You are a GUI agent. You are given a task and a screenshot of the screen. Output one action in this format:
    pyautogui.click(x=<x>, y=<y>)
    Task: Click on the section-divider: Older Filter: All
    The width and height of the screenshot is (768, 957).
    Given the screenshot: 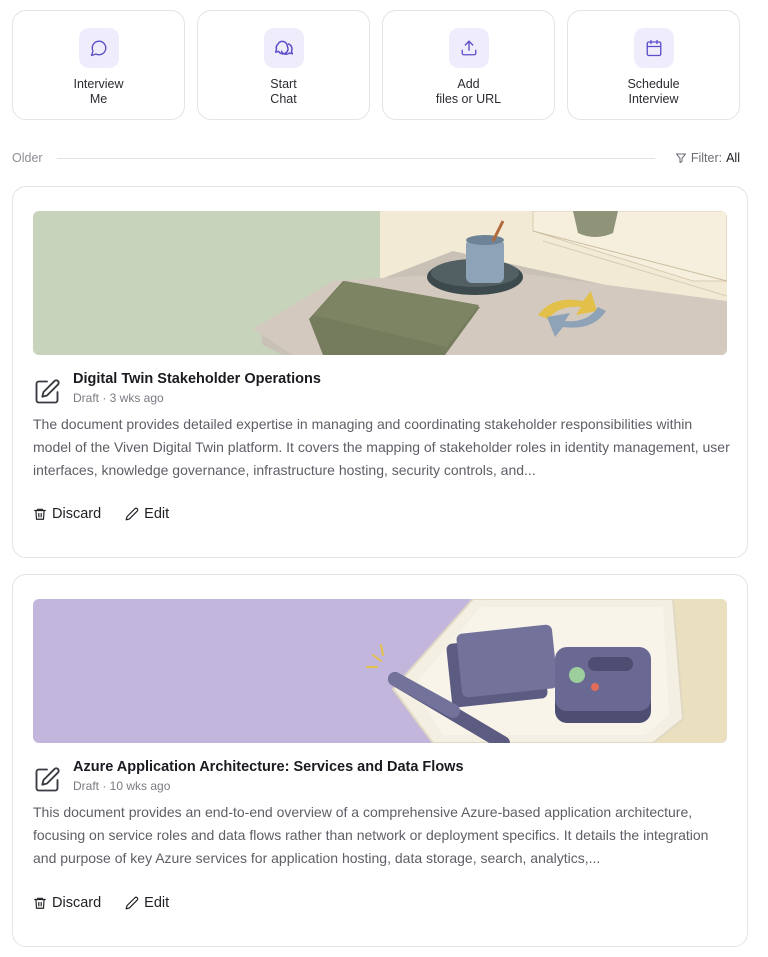 What is the action you would take?
    pyautogui.click(x=376, y=158)
    